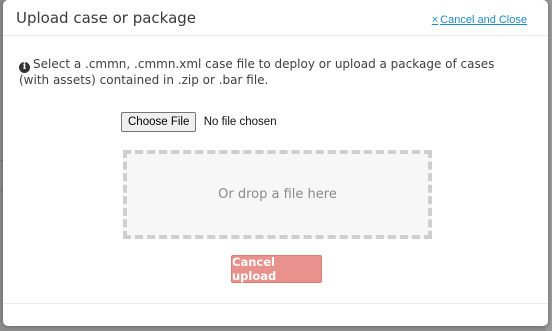 The height and width of the screenshot is (331, 552). I want to click on close-icon: ×, so click(435, 20).